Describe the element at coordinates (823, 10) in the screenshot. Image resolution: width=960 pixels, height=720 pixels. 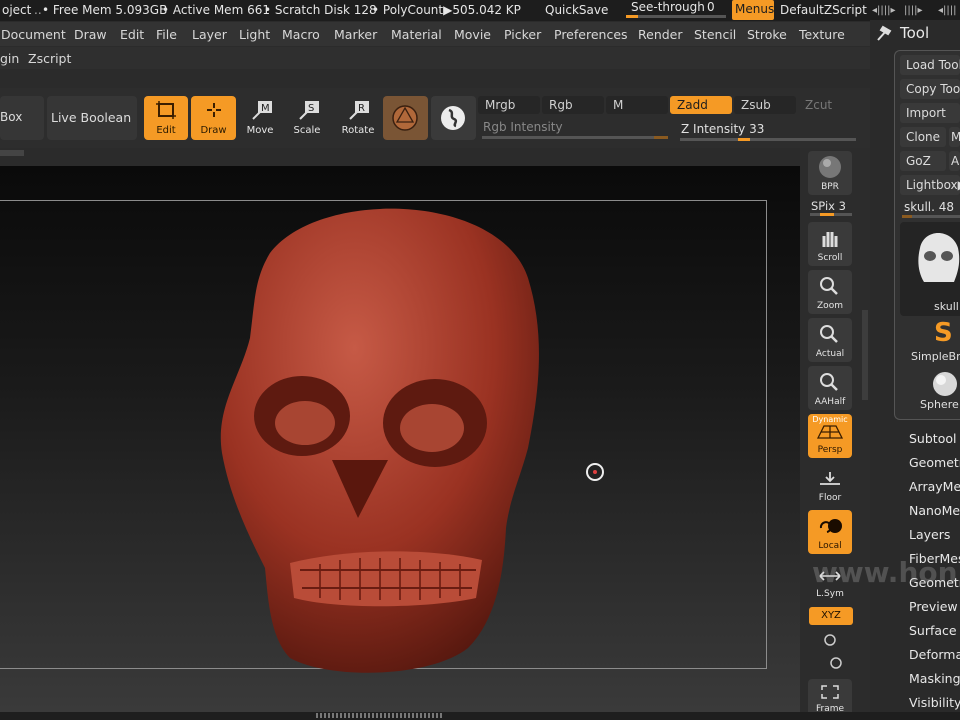
I see `script-name: DefaultZScript` at that location.